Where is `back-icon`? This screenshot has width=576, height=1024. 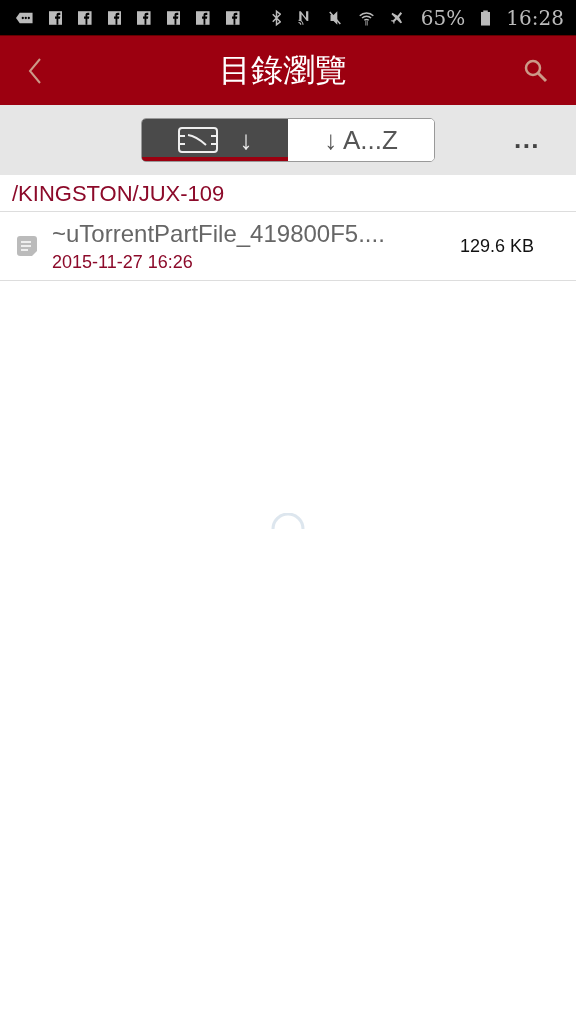 back-icon is located at coordinates (35, 70).